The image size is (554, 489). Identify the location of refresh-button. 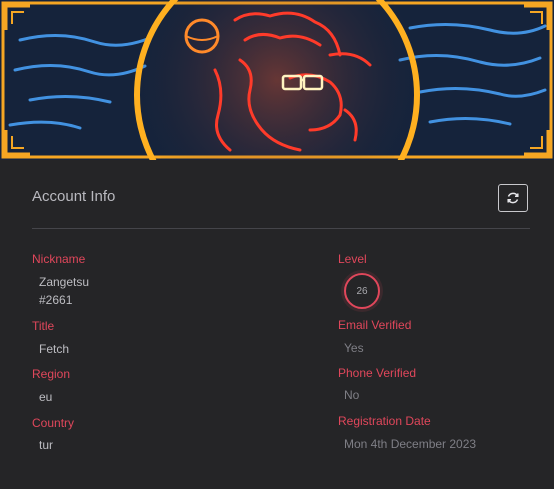
(513, 198).